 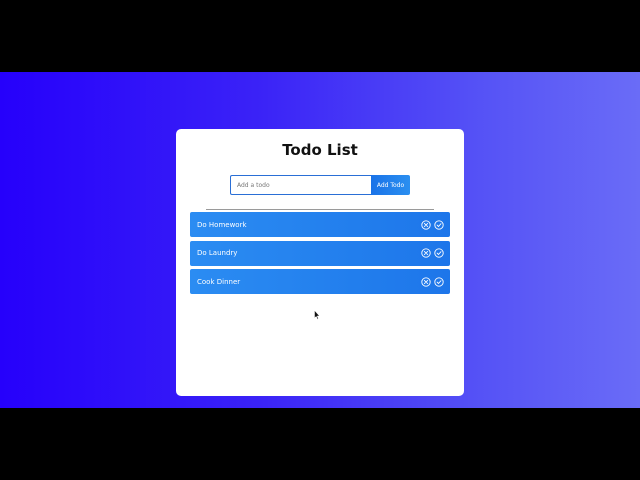 What do you see at coordinates (219, 281) in the screenshot?
I see `todo-item-text: Cook Dinner` at bounding box center [219, 281].